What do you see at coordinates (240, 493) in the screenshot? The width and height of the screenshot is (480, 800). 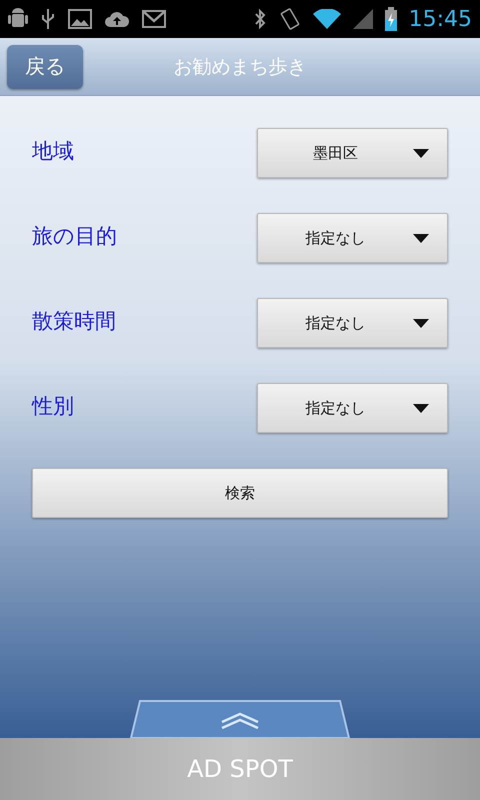 I see `search-button: 検索` at bounding box center [240, 493].